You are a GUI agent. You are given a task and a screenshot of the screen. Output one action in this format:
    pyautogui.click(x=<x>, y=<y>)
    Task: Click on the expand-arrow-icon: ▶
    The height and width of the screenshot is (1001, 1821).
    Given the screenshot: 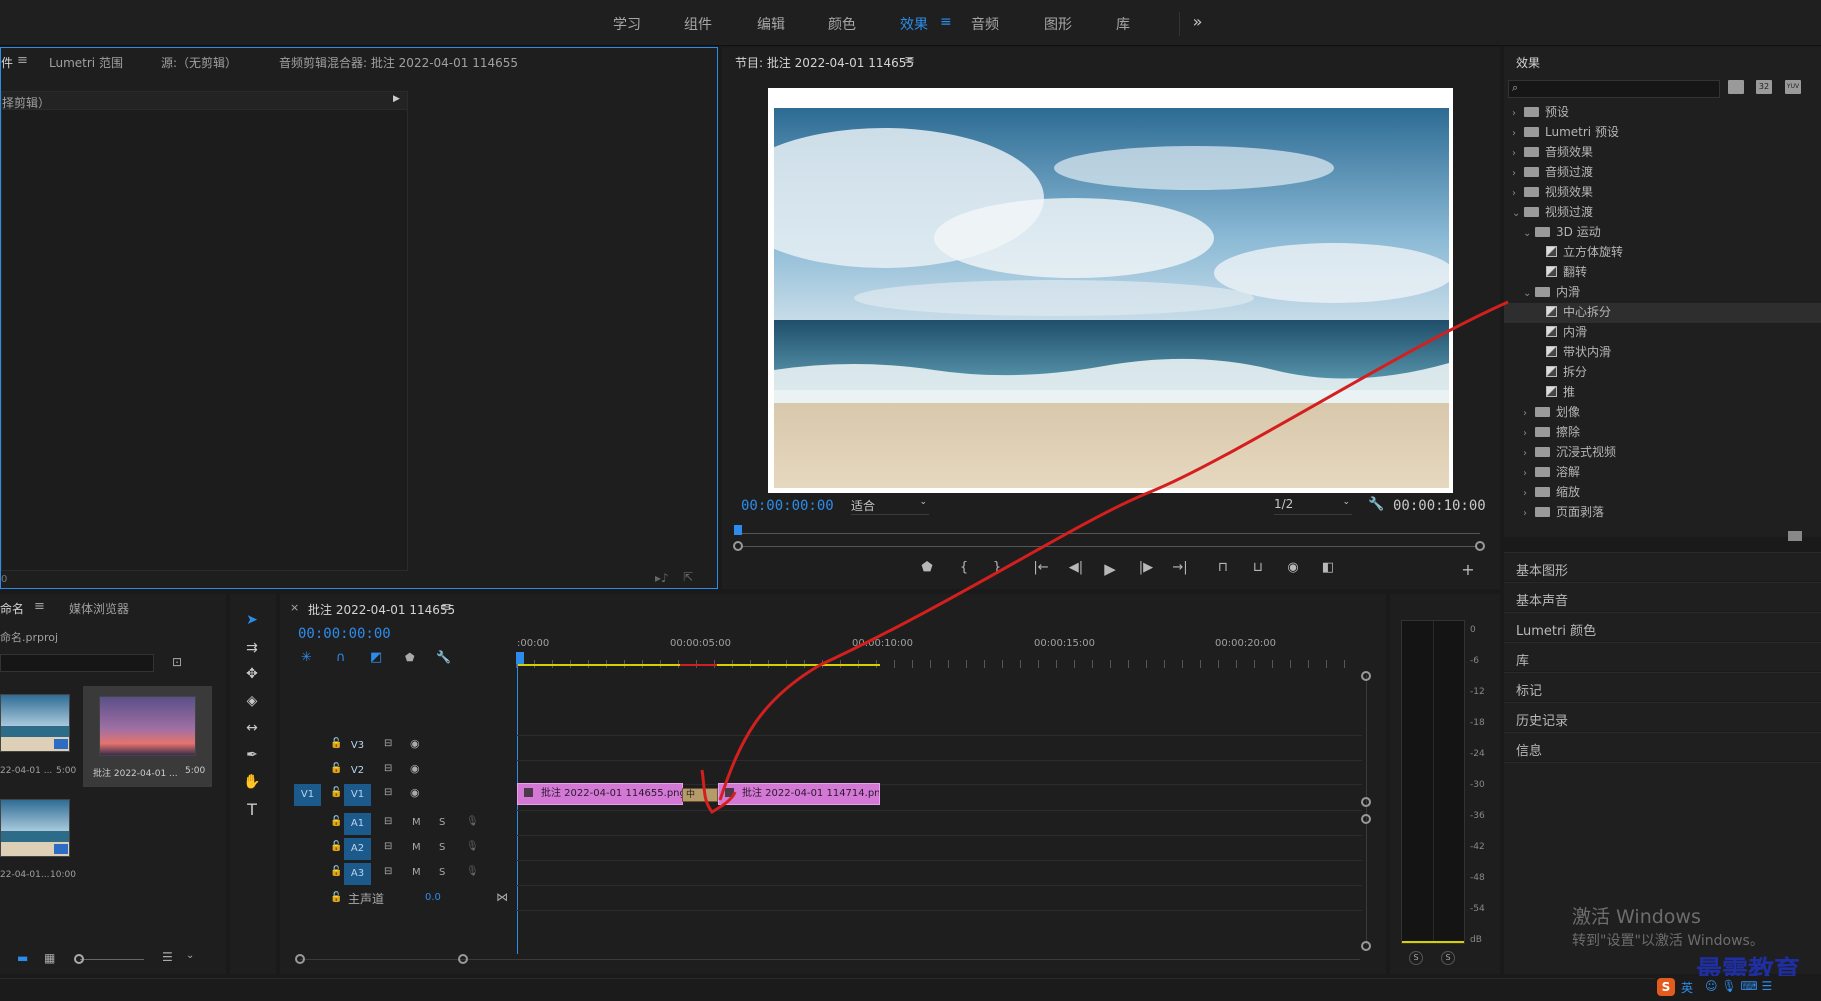 What is the action you would take?
    pyautogui.click(x=396, y=99)
    